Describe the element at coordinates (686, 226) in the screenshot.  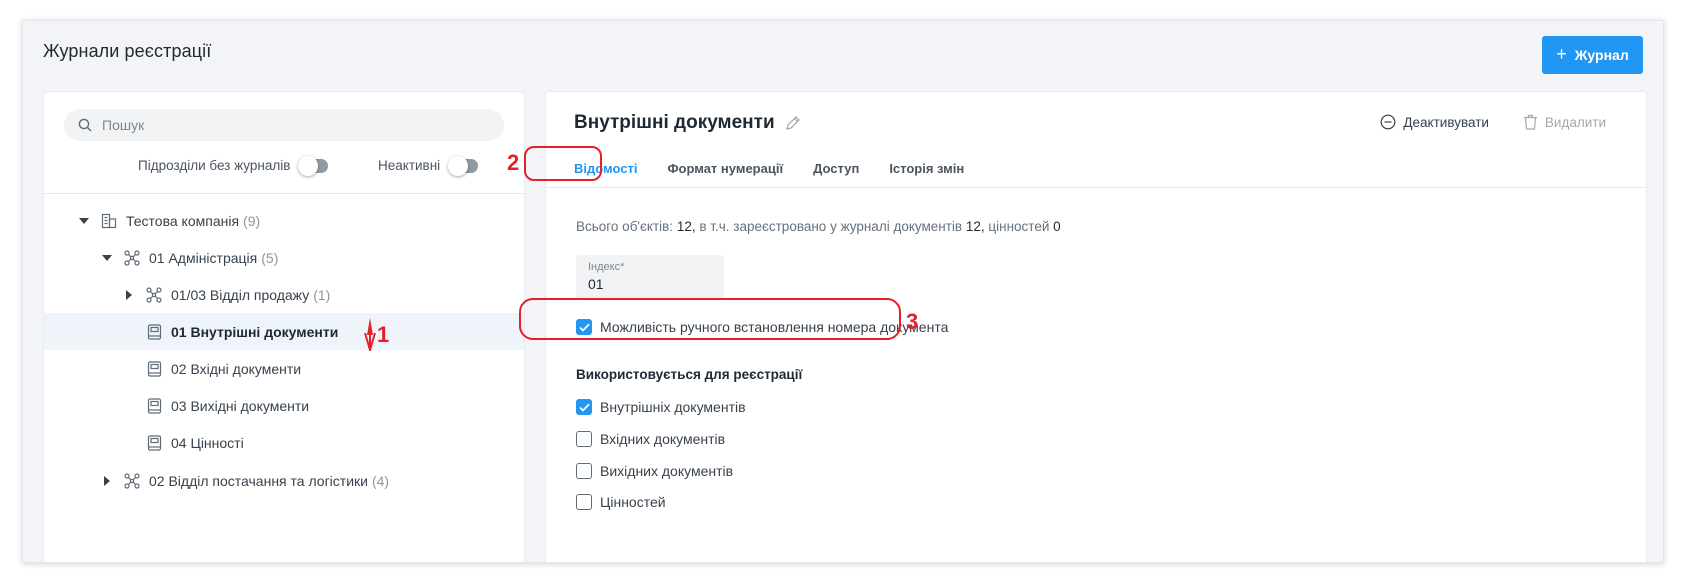
I see `stats-total: 12,` at that location.